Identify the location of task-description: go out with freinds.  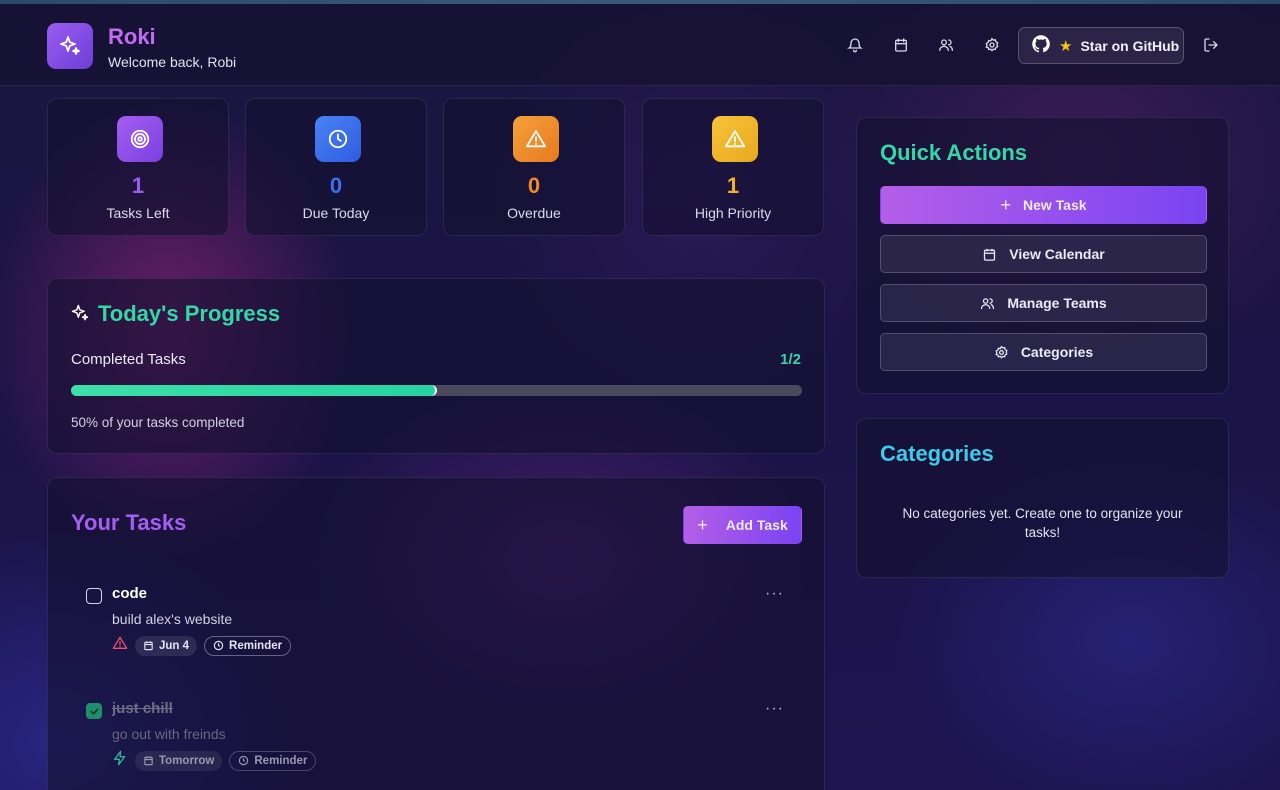
(169, 734).